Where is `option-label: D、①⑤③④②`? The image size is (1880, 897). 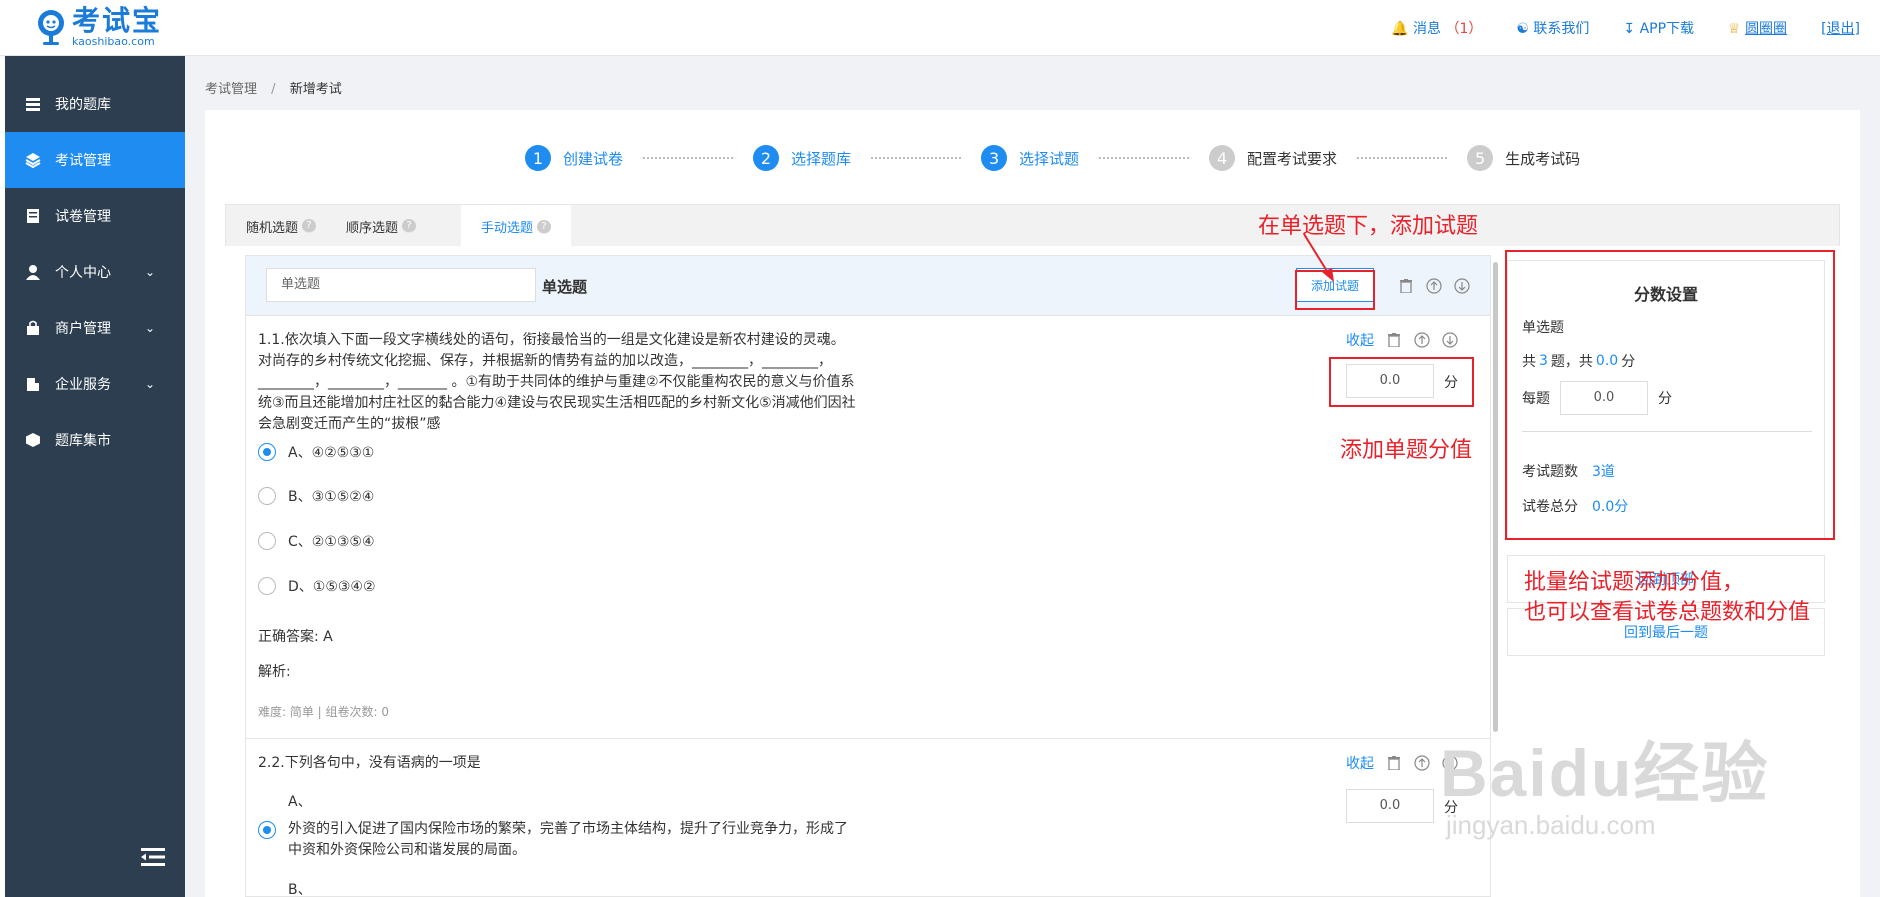 option-label: D、①⑤③④② is located at coordinates (332, 587).